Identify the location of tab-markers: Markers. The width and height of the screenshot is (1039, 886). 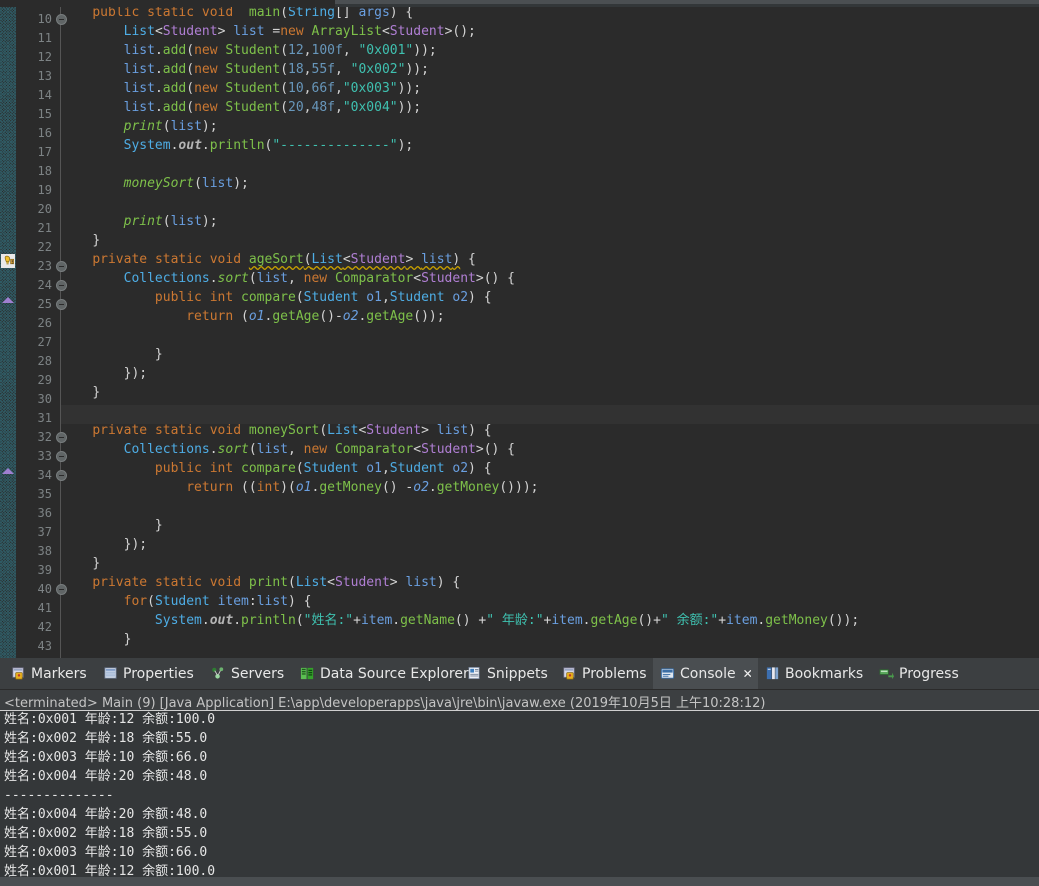
(48, 673).